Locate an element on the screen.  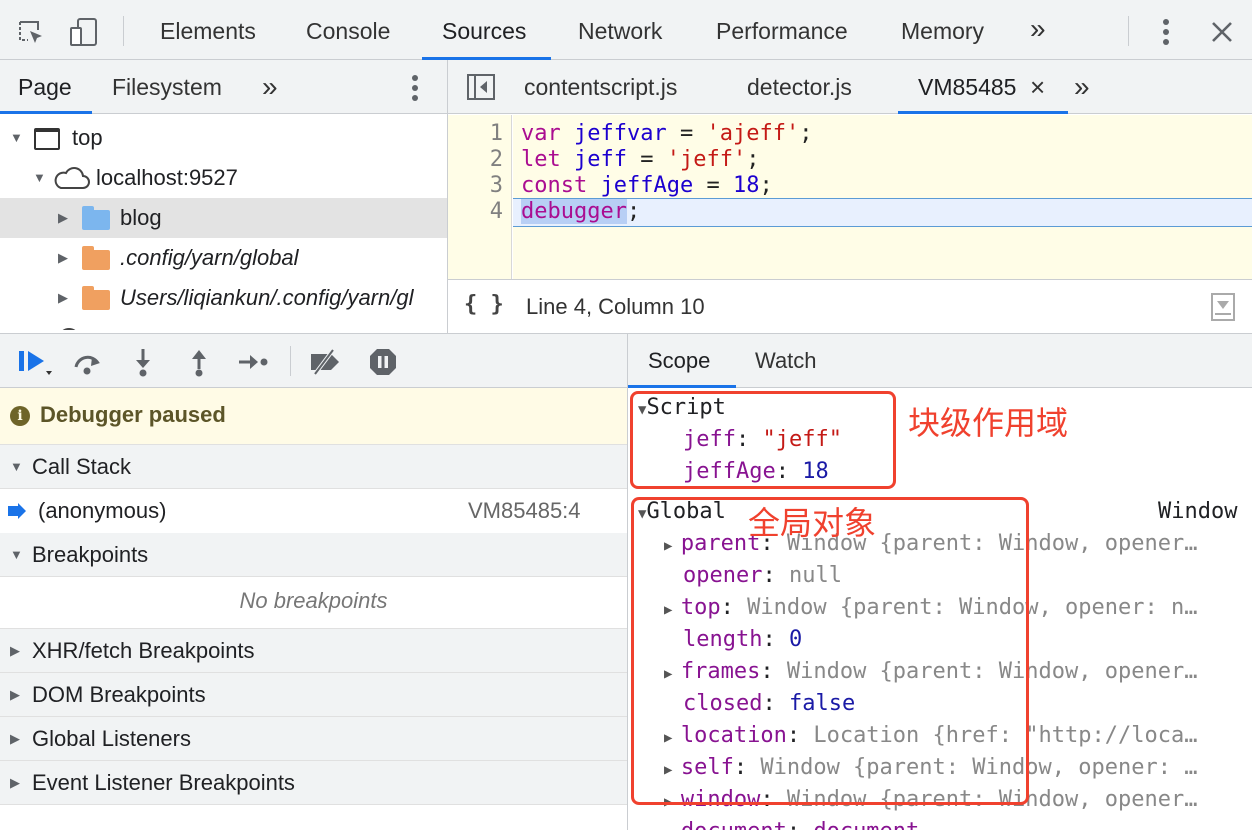
line-number: 1 is located at coordinates (483, 134).